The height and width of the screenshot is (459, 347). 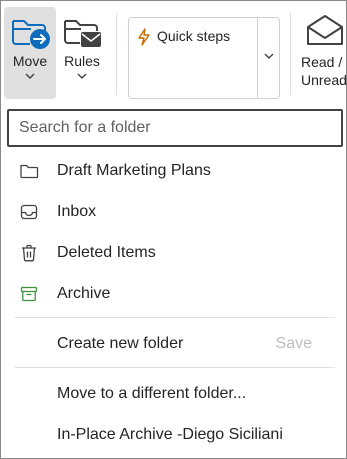 What do you see at coordinates (324, 80) in the screenshot?
I see `unread-label: Unread` at bounding box center [324, 80].